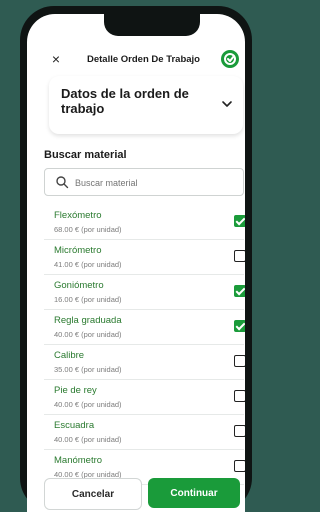  Describe the element at coordinates (144, 222) in the screenshot. I see `list-item: Flexómetro 68.00 € (por unidad)` at that location.